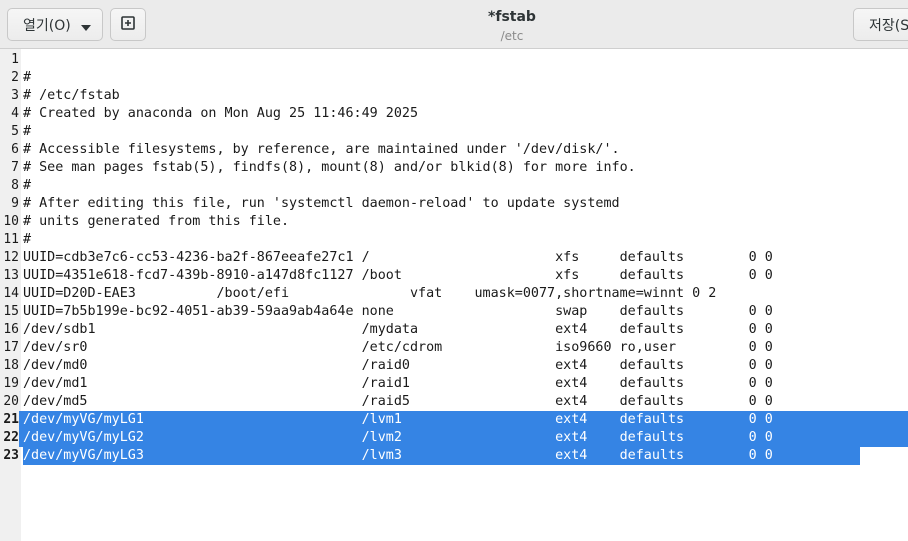 The height and width of the screenshot is (541, 908). I want to click on open-button: 열기(O), so click(55, 24).